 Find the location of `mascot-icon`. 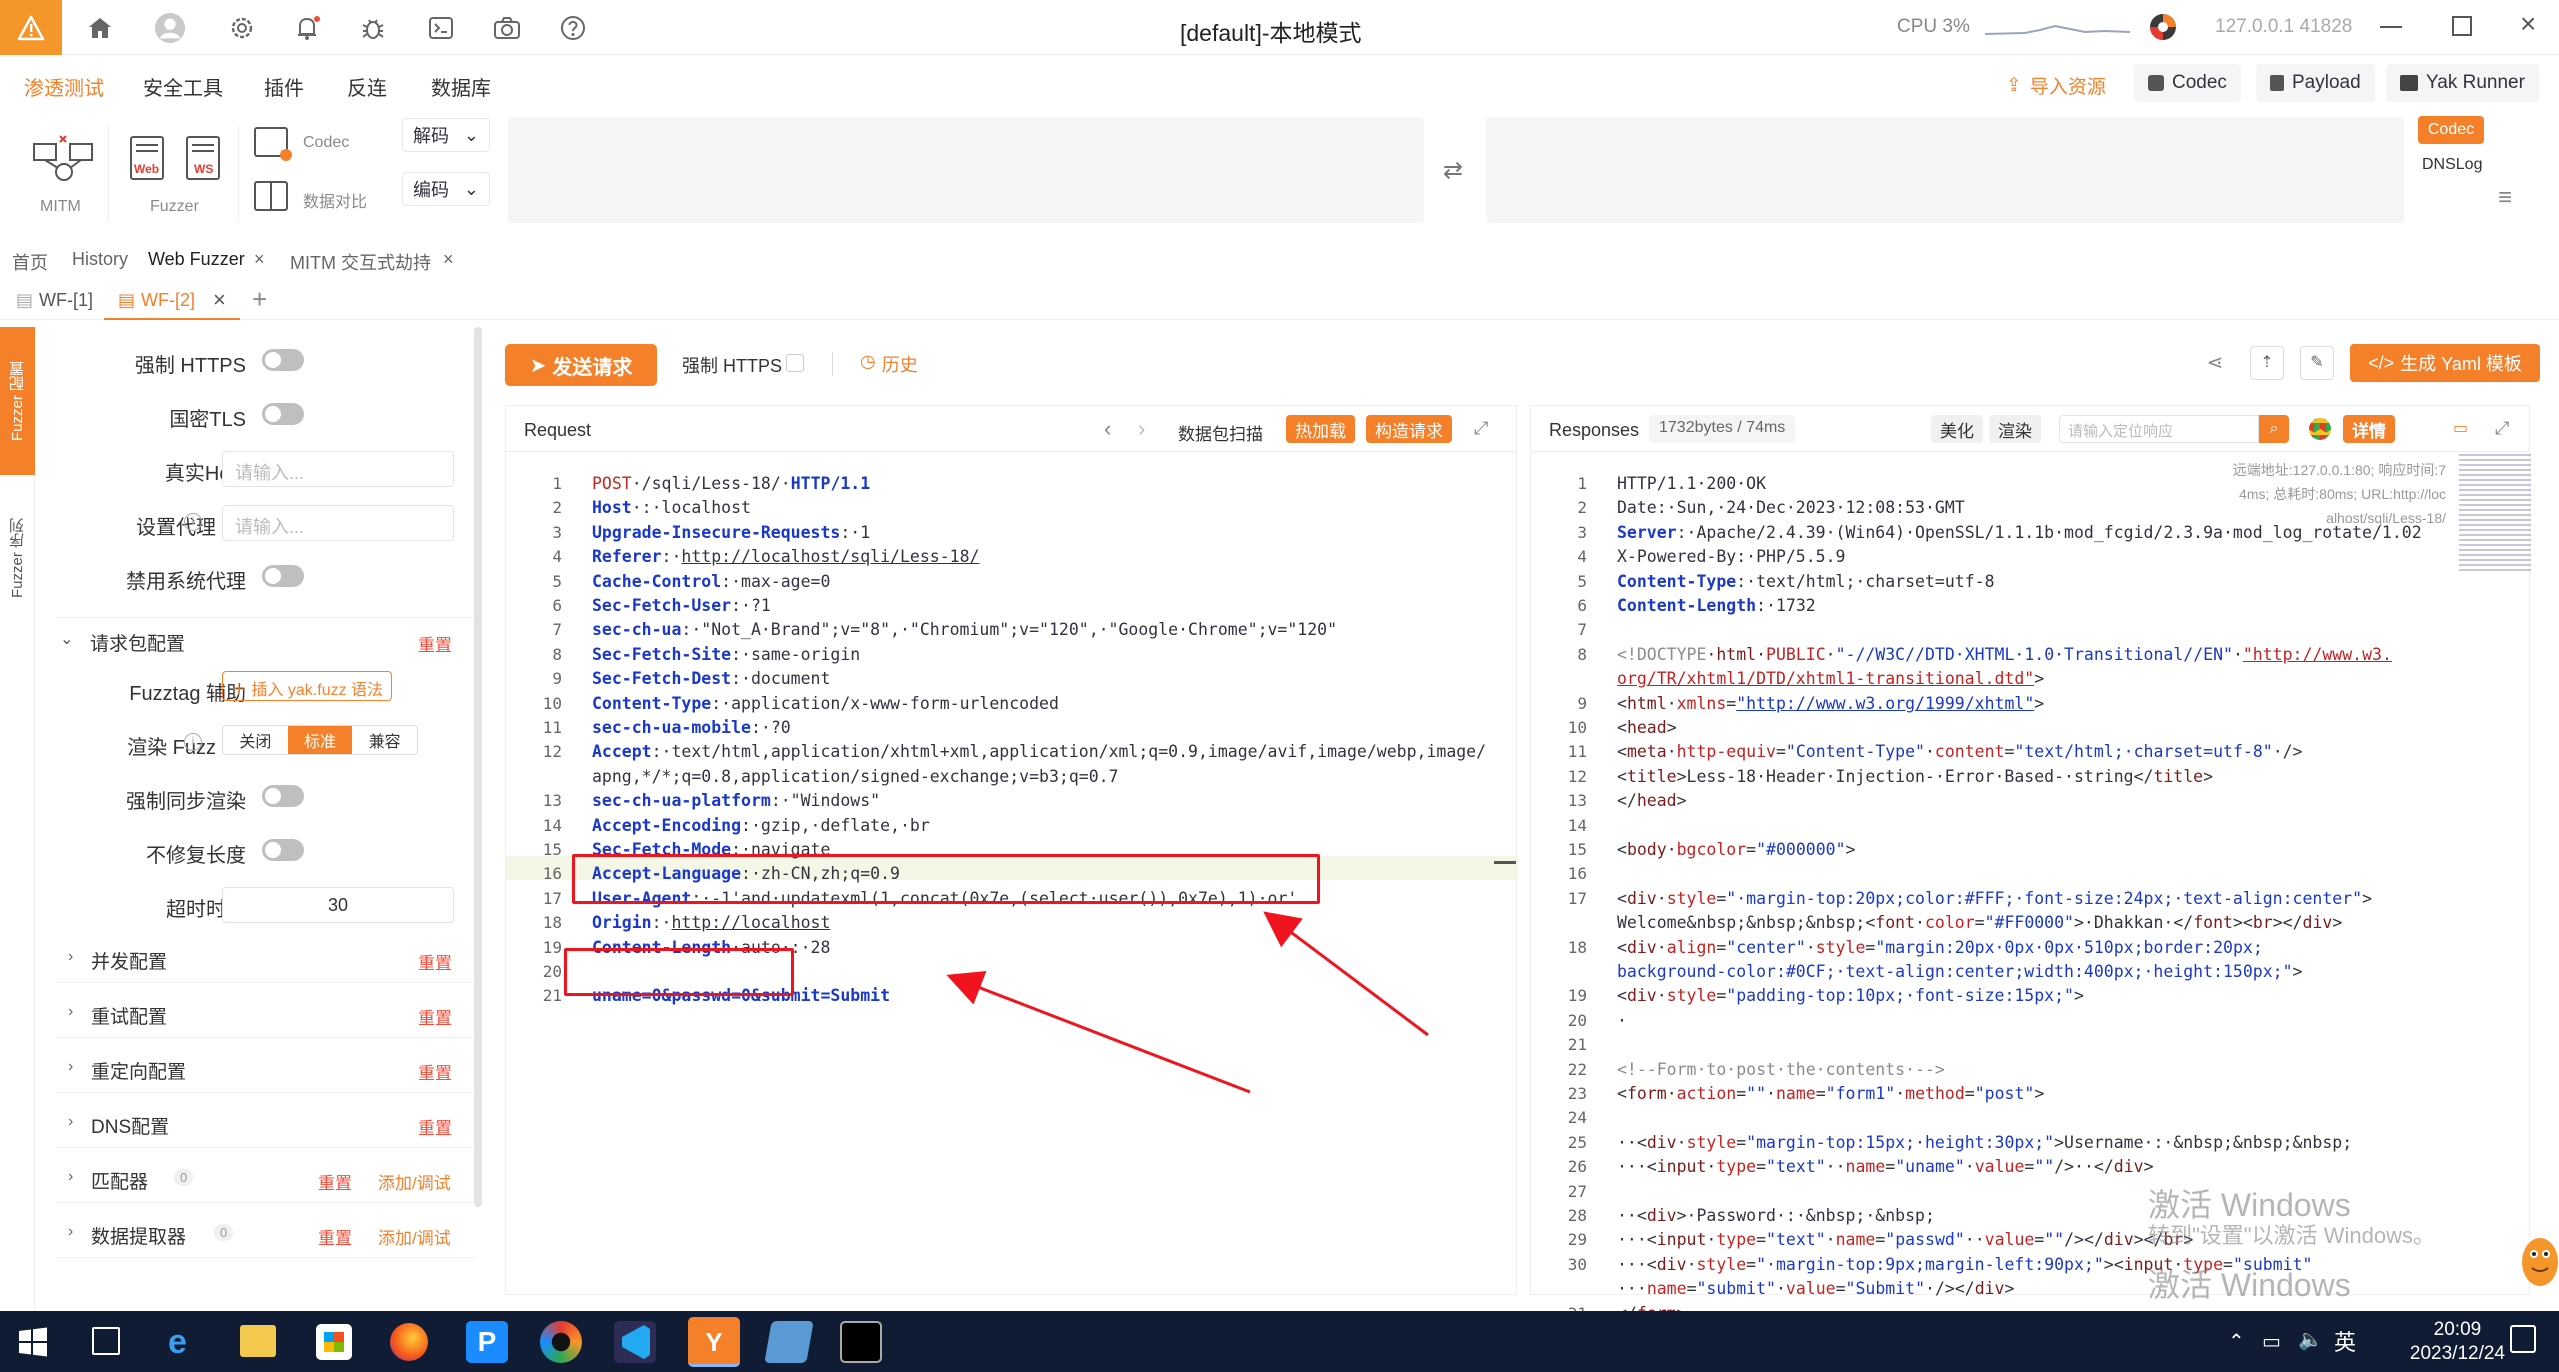

mascot-icon is located at coordinates (2535, 1261).